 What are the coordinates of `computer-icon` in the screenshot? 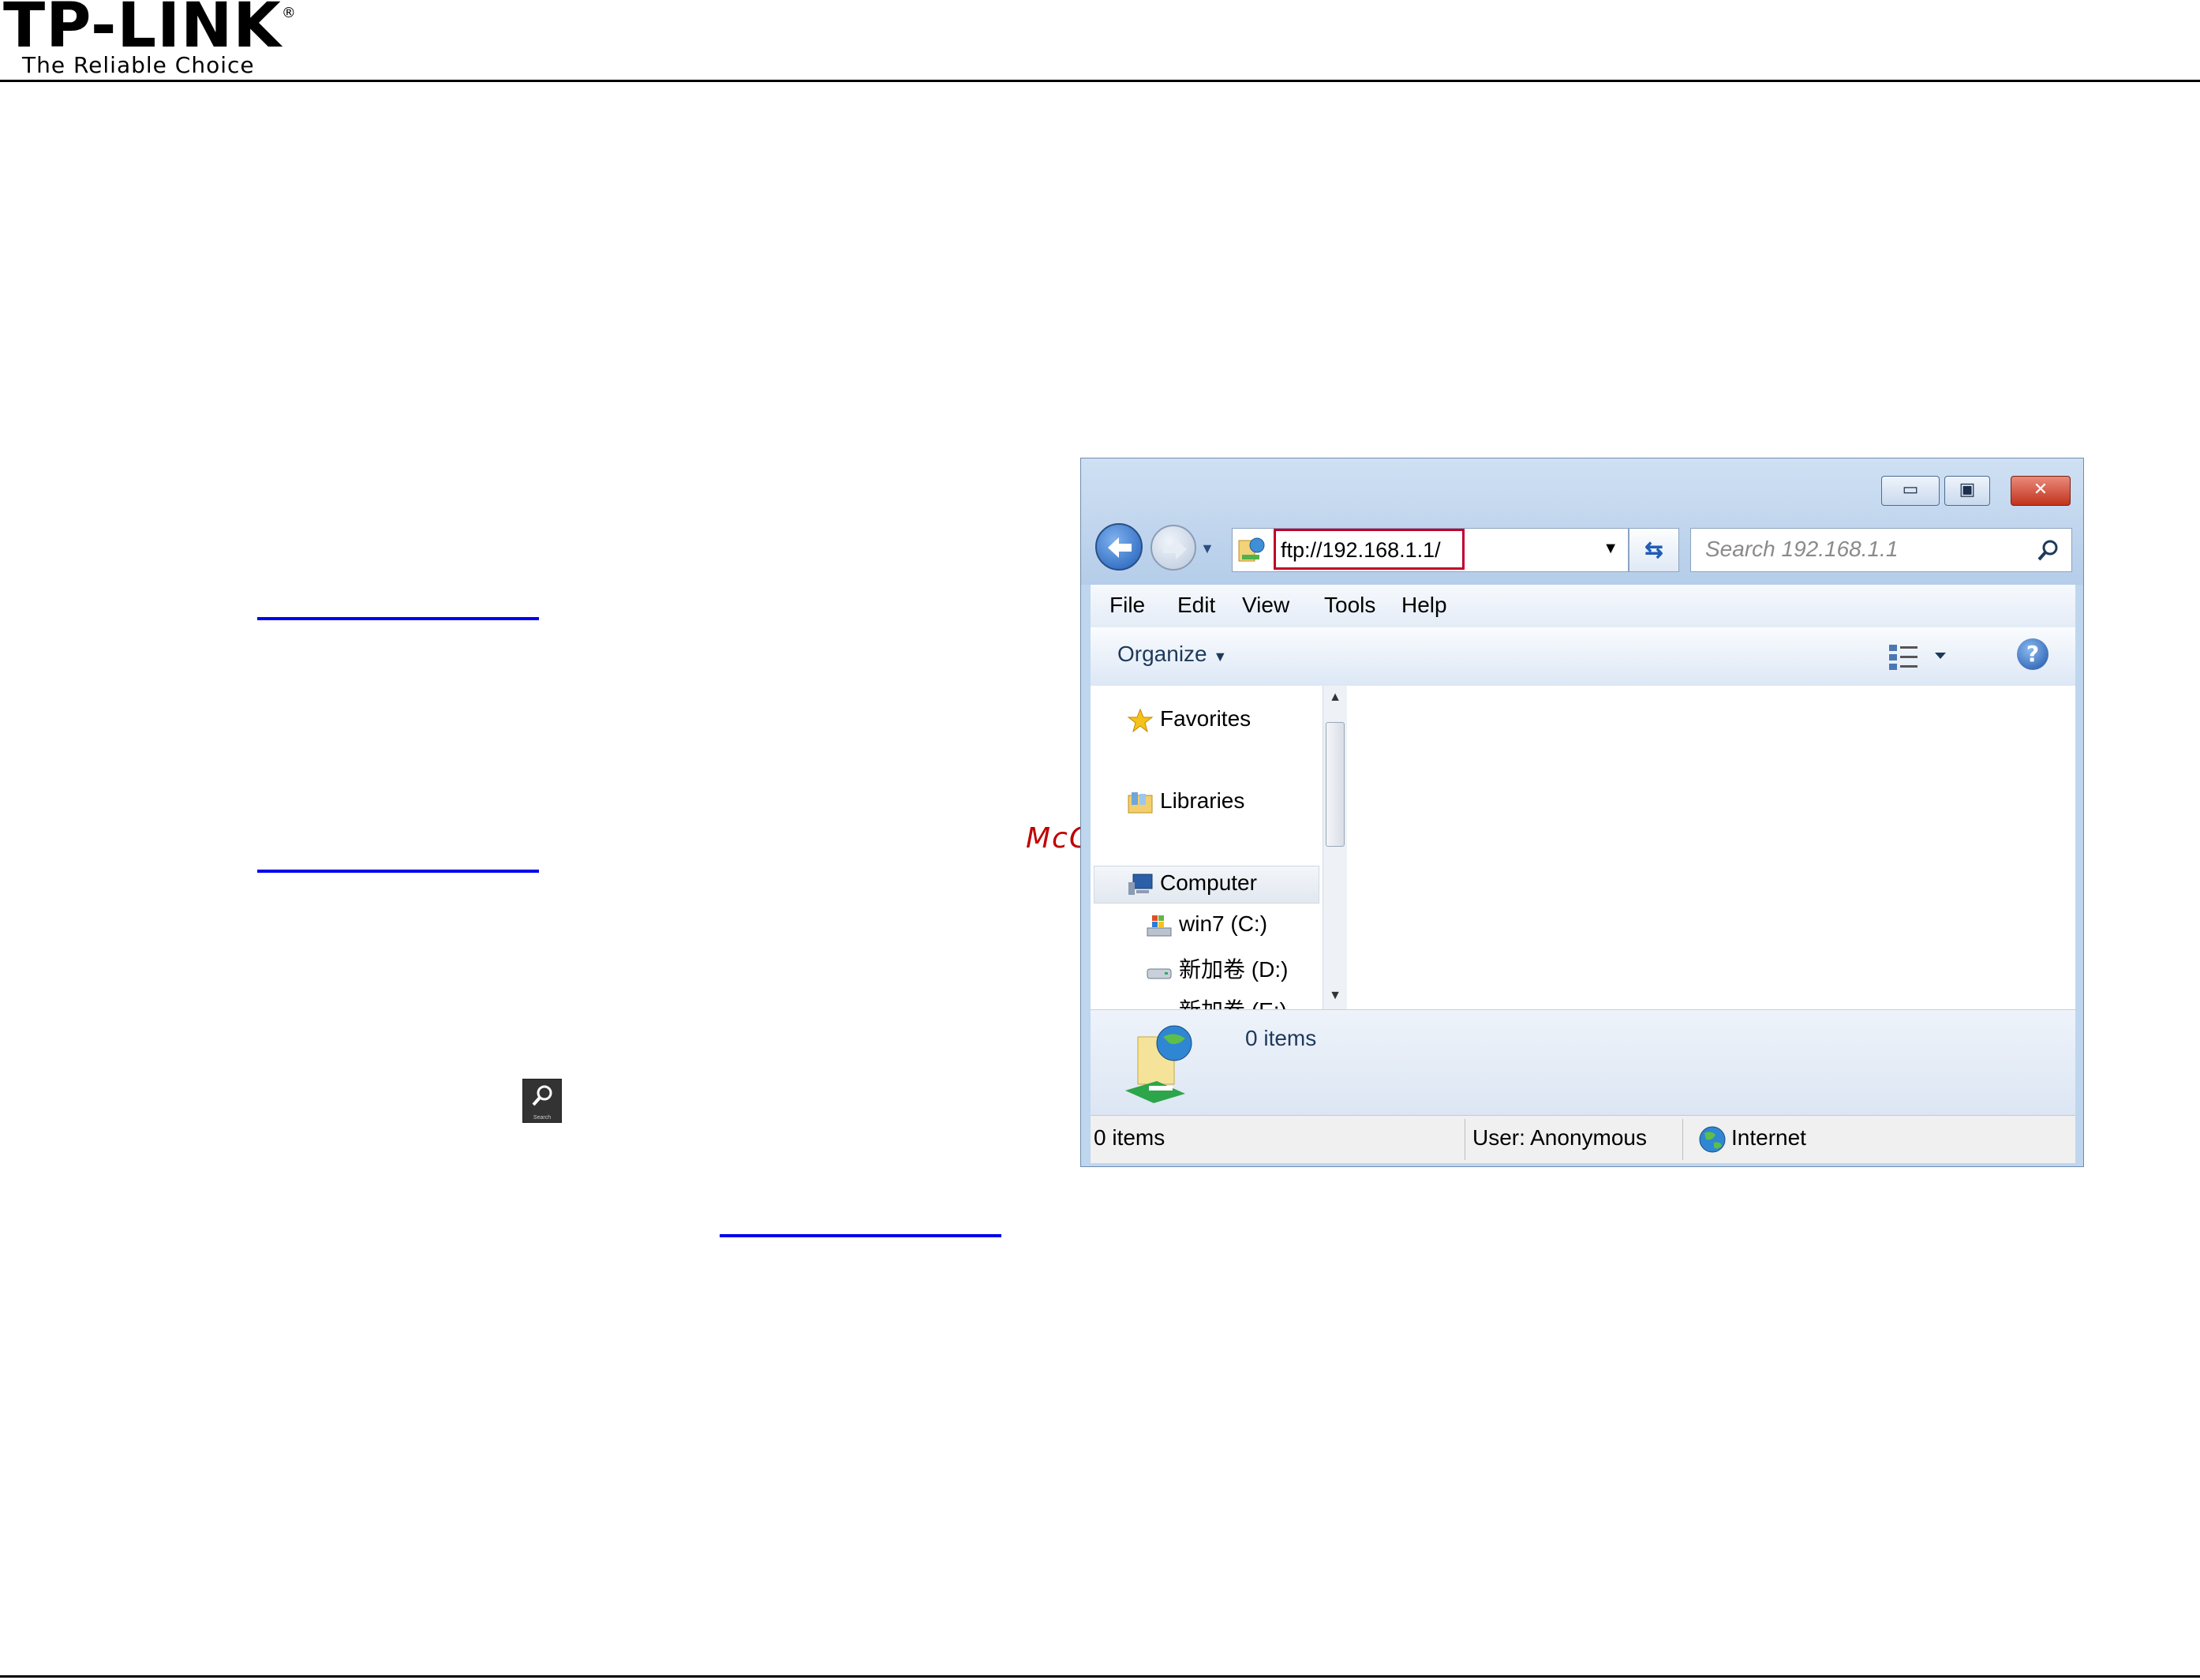 It's located at (1140, 884).